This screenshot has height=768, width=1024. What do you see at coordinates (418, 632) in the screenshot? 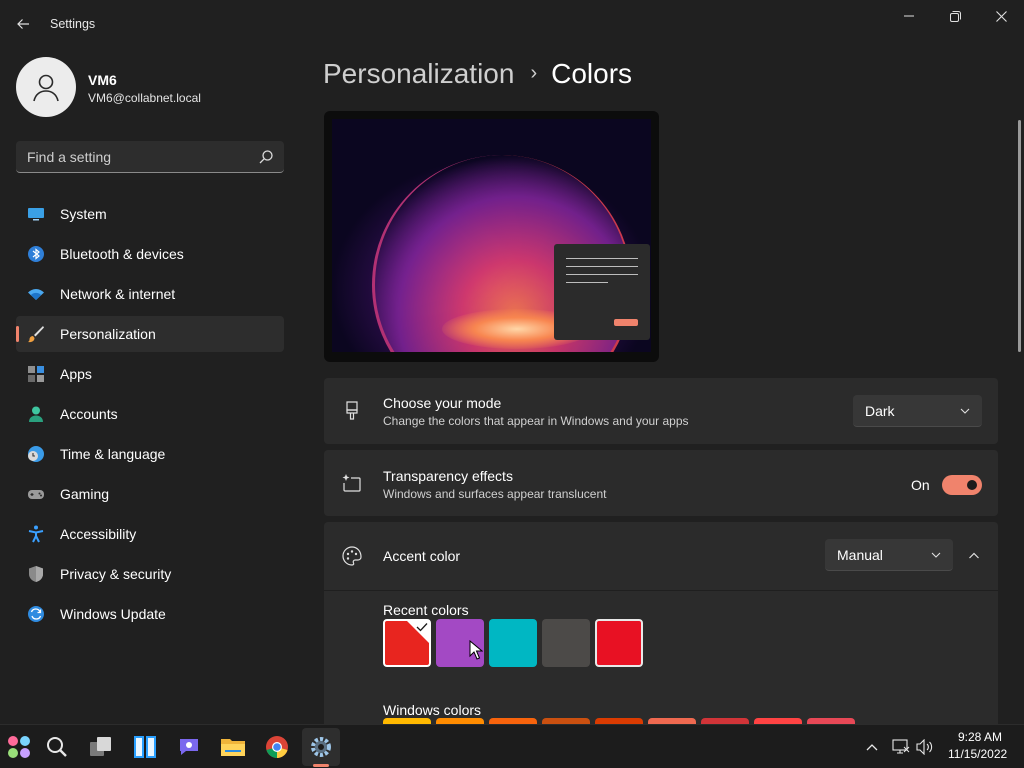
I see `selected-check-icon` at bounding box center [418, 632].